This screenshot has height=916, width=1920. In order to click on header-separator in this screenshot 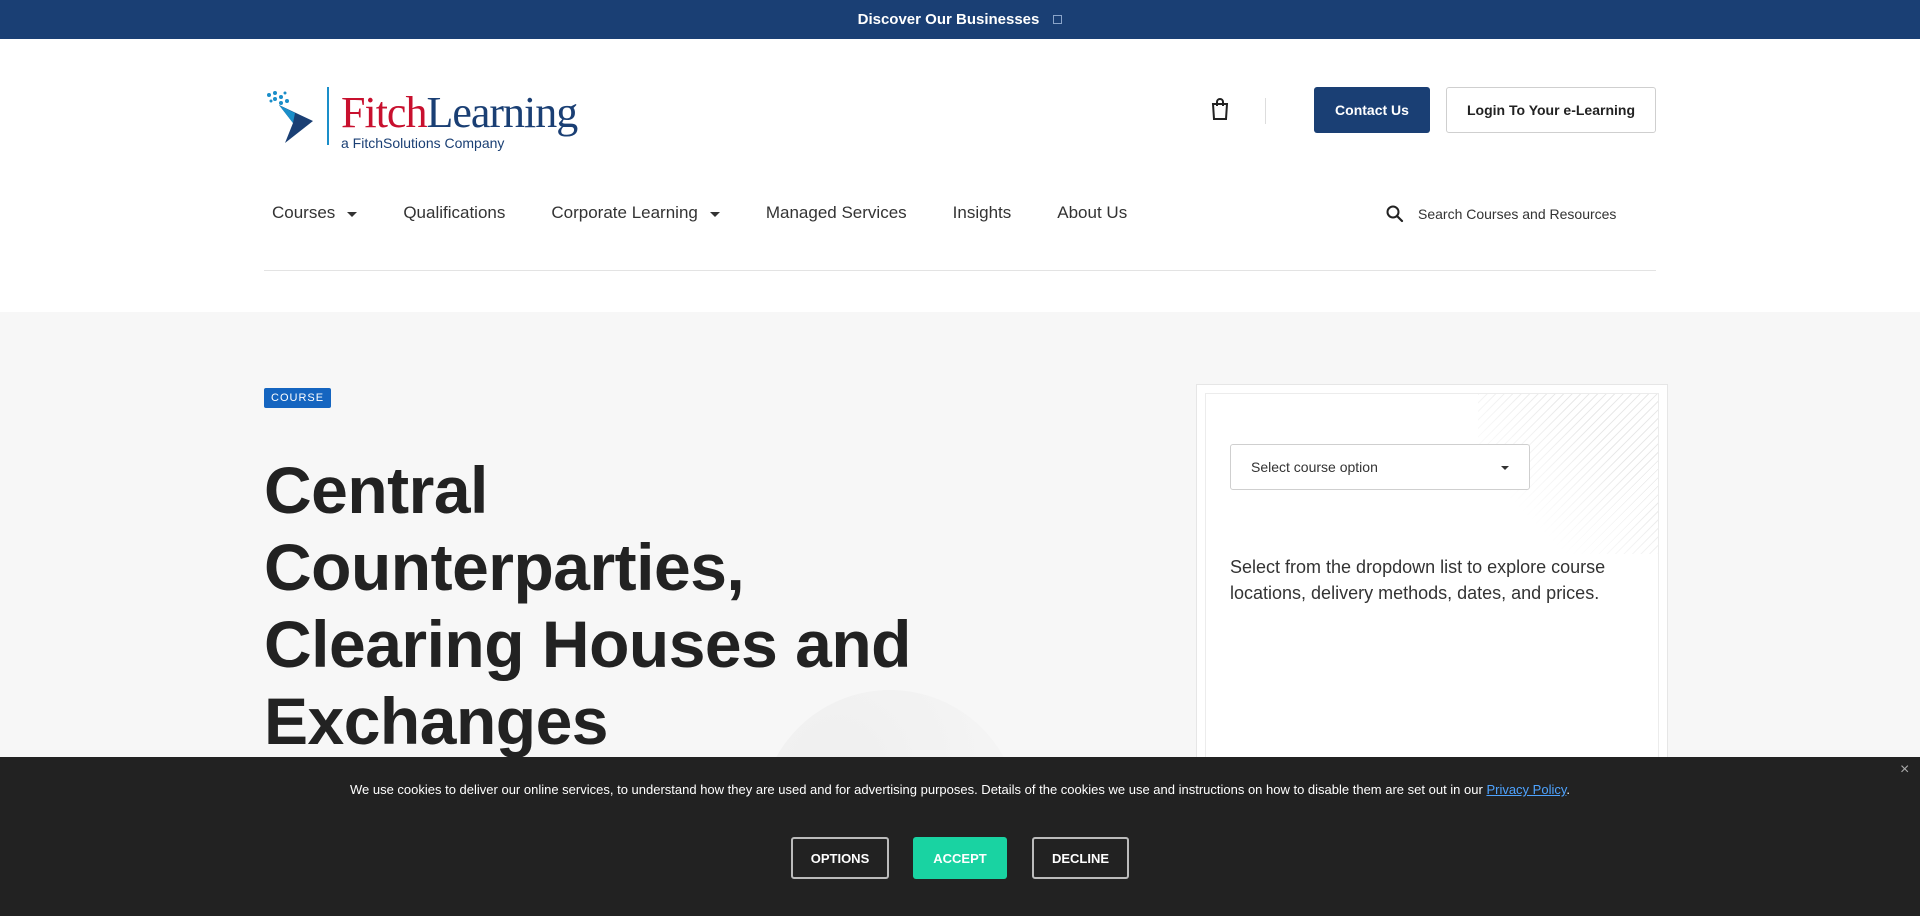, I will do `click(1265, 111)`.